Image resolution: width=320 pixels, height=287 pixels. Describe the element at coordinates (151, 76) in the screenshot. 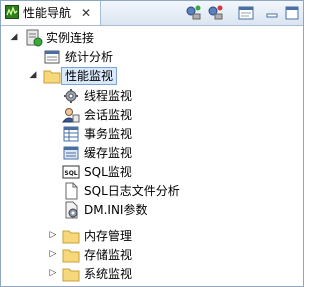

I see `tree-item-performance-monitor: ◢ 性能监视` at that location.